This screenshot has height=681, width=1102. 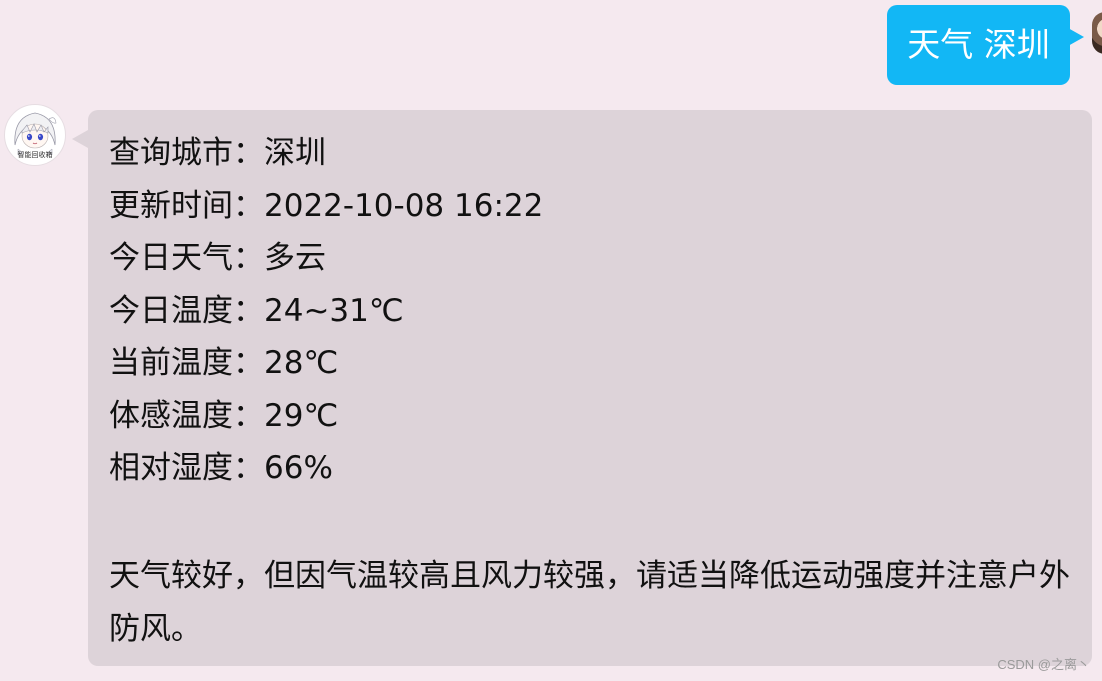 What do you see at coordinates (326, 205) in the screenshot?
I see `weather-update-time-line: 更新时间：2022-10-08 16:22` at bounding box center [326, 205].